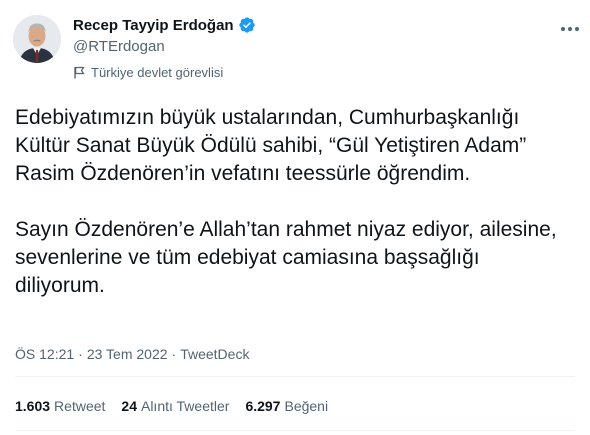  What do you see at coordinates (263, 406) in the screenshot?
I see `likes-count: 6.297` at bounding box center [263, 406].